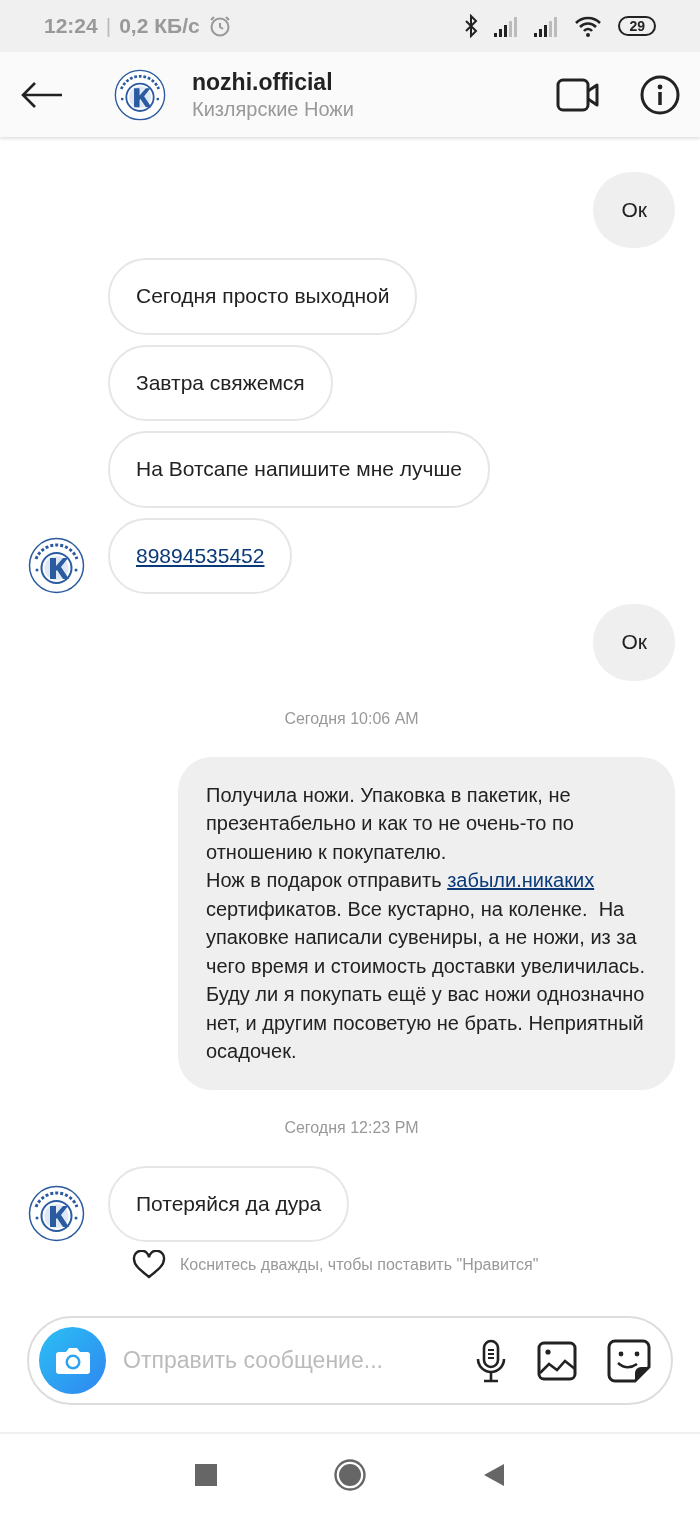 This screenshot has width=700, height=1516. Describe the element at coordinates (71, 26) in the screenshot. I see `status-time: 12:24` at that location.